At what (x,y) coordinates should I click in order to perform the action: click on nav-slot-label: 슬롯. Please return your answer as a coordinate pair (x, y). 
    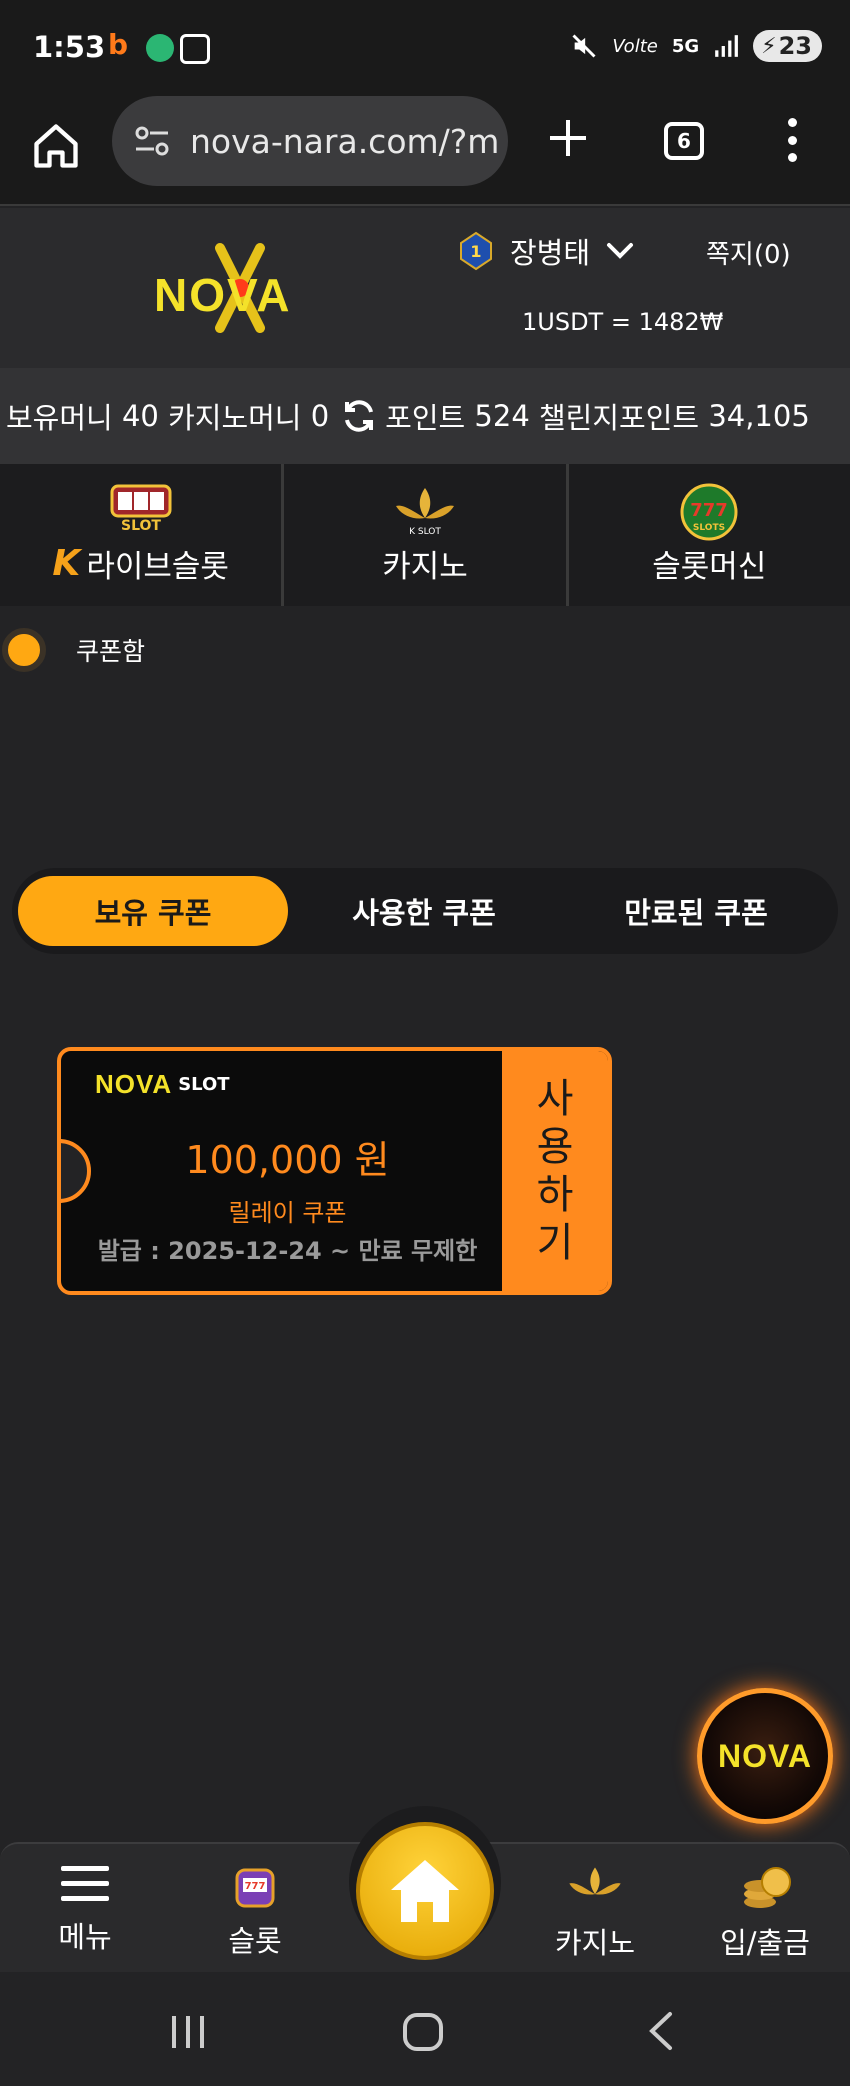
    Looking at the image, I should click on (255, 1941).